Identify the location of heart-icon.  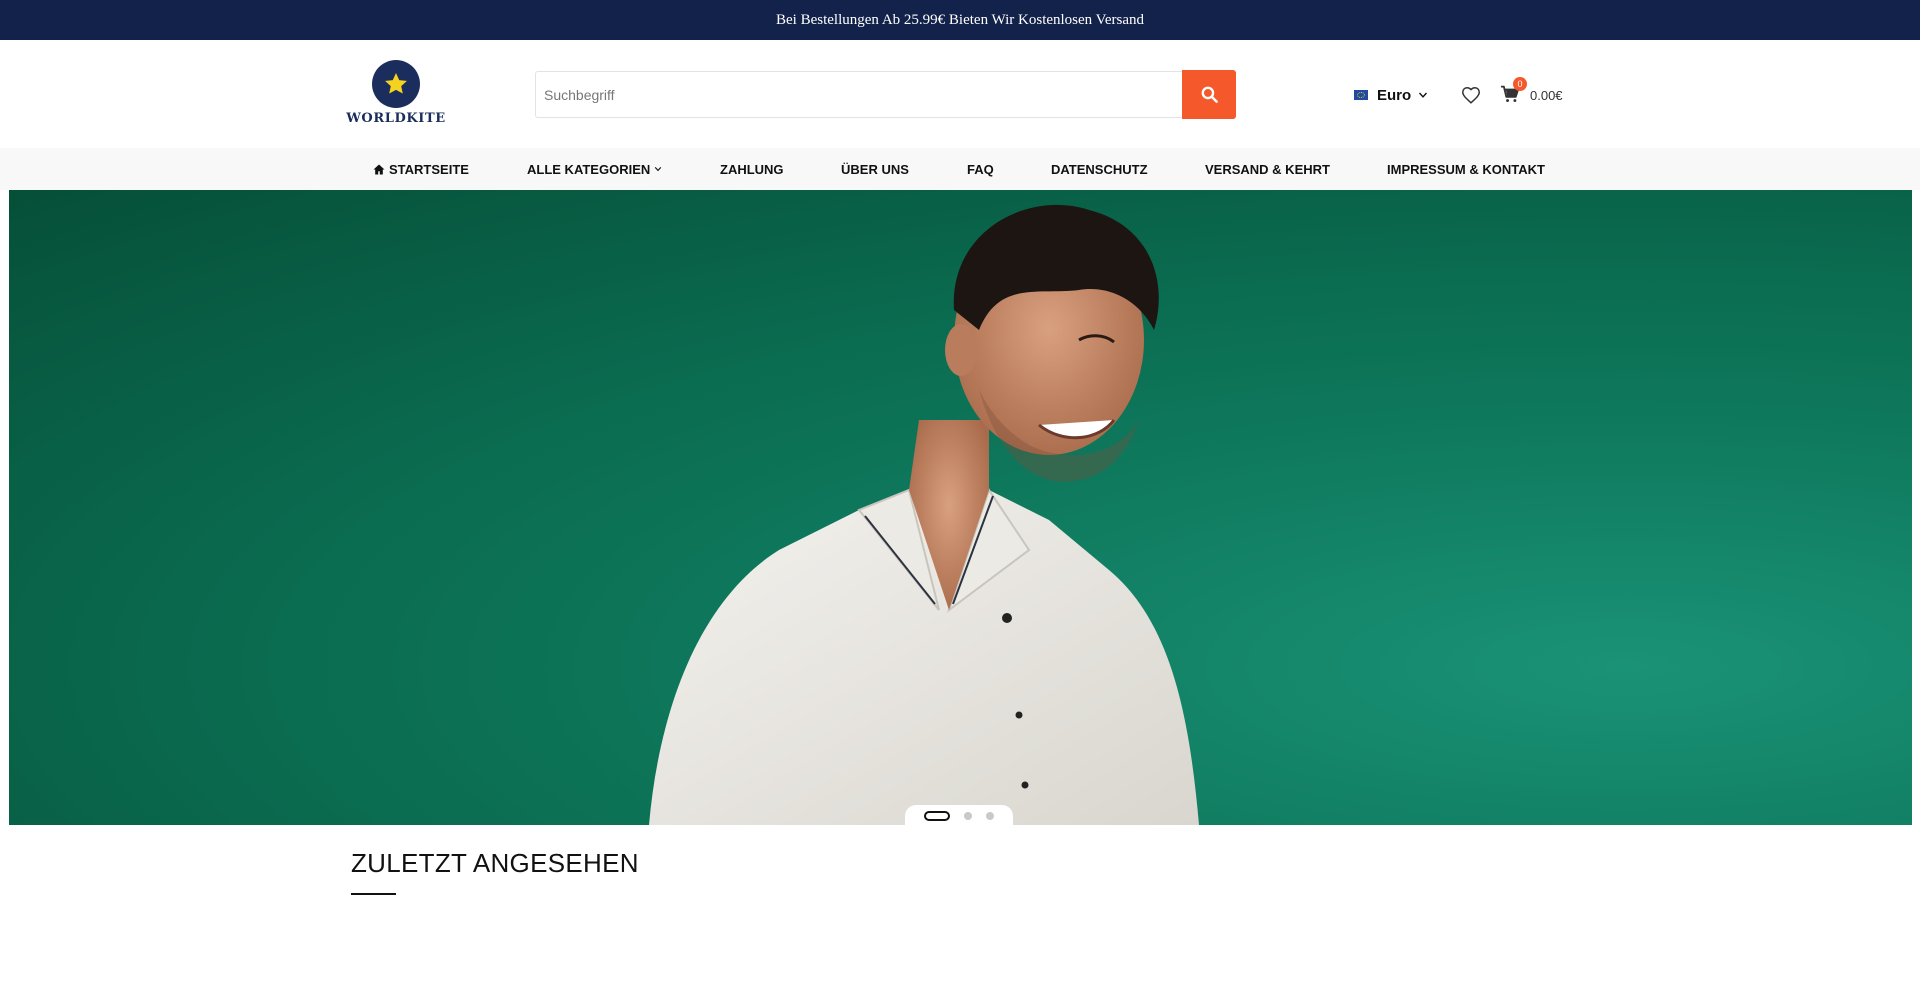
(1471, 95).